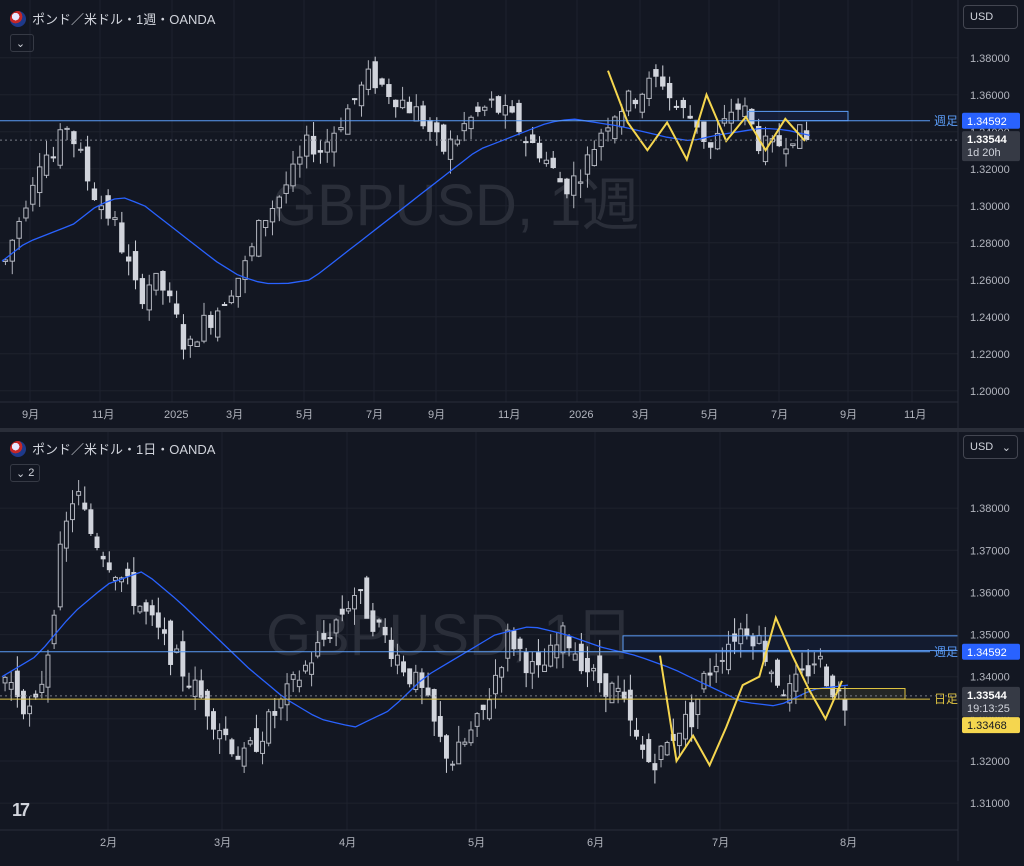 This screenshot has height=866, width=1024. What do you see at coordinates (982, 17) in the screenshot?
I see `weekly-currency-label: USD` at bounding box center [982, 17].